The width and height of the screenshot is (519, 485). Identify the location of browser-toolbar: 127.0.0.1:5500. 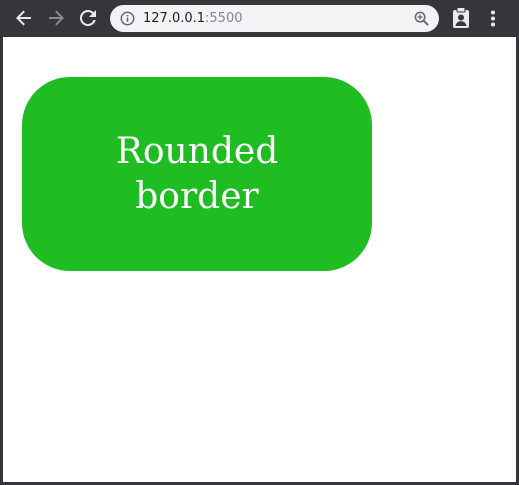
(259, 18).